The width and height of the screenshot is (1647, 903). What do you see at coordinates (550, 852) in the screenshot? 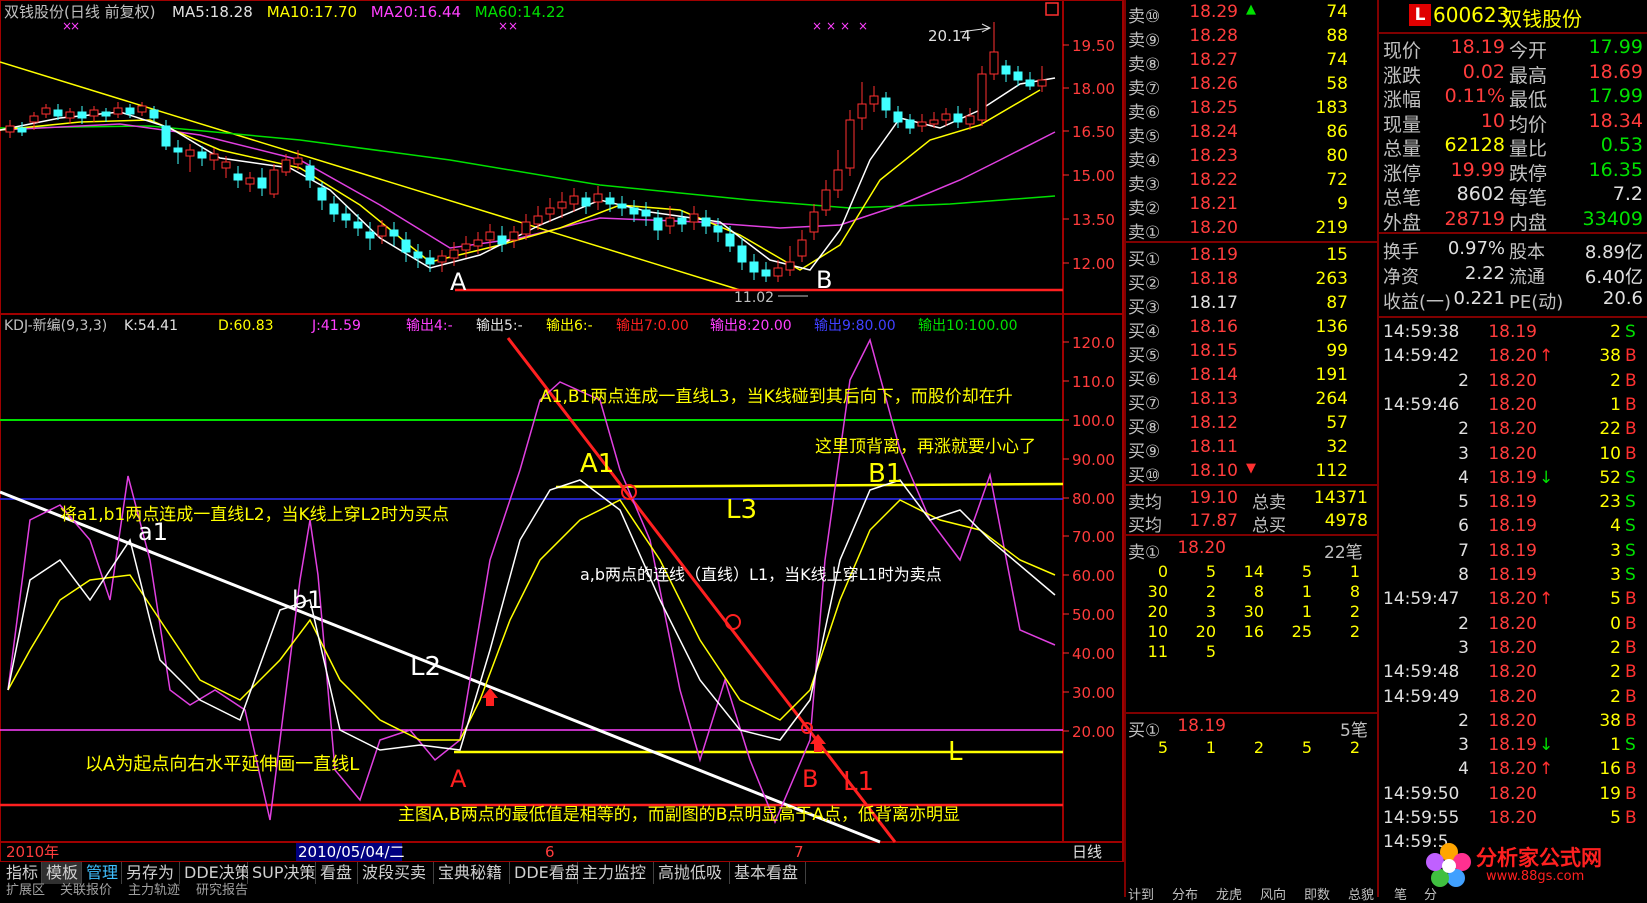
I see `month-6: 6` at bounding box center [550, 852].